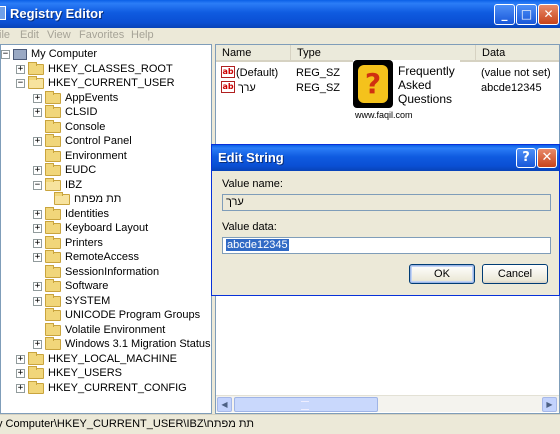  I want to click on scroll-left-icon: ◀, so click(224, 404).